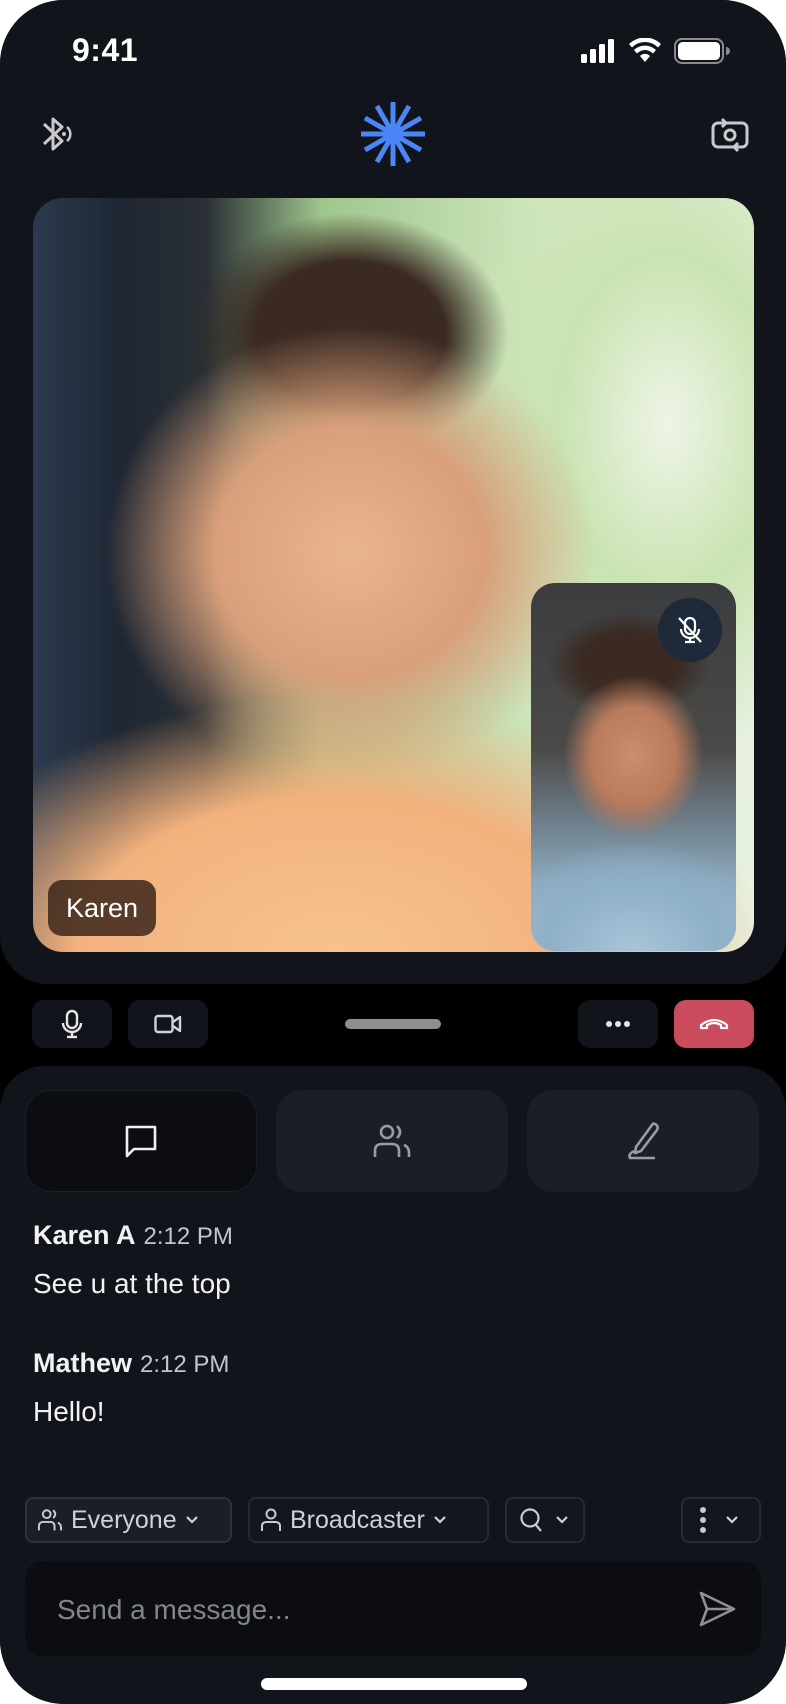 The image size is (786, 1704). I want to click on participant-name-tag: Karen, so click(102, 908).